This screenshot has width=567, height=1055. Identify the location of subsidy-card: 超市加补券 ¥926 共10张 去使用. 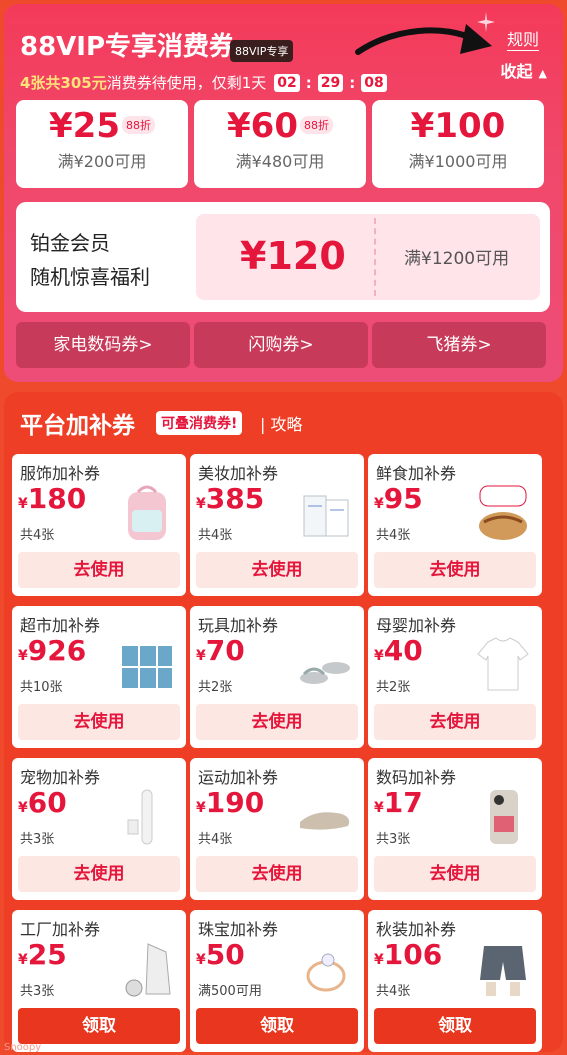
(99, 677).